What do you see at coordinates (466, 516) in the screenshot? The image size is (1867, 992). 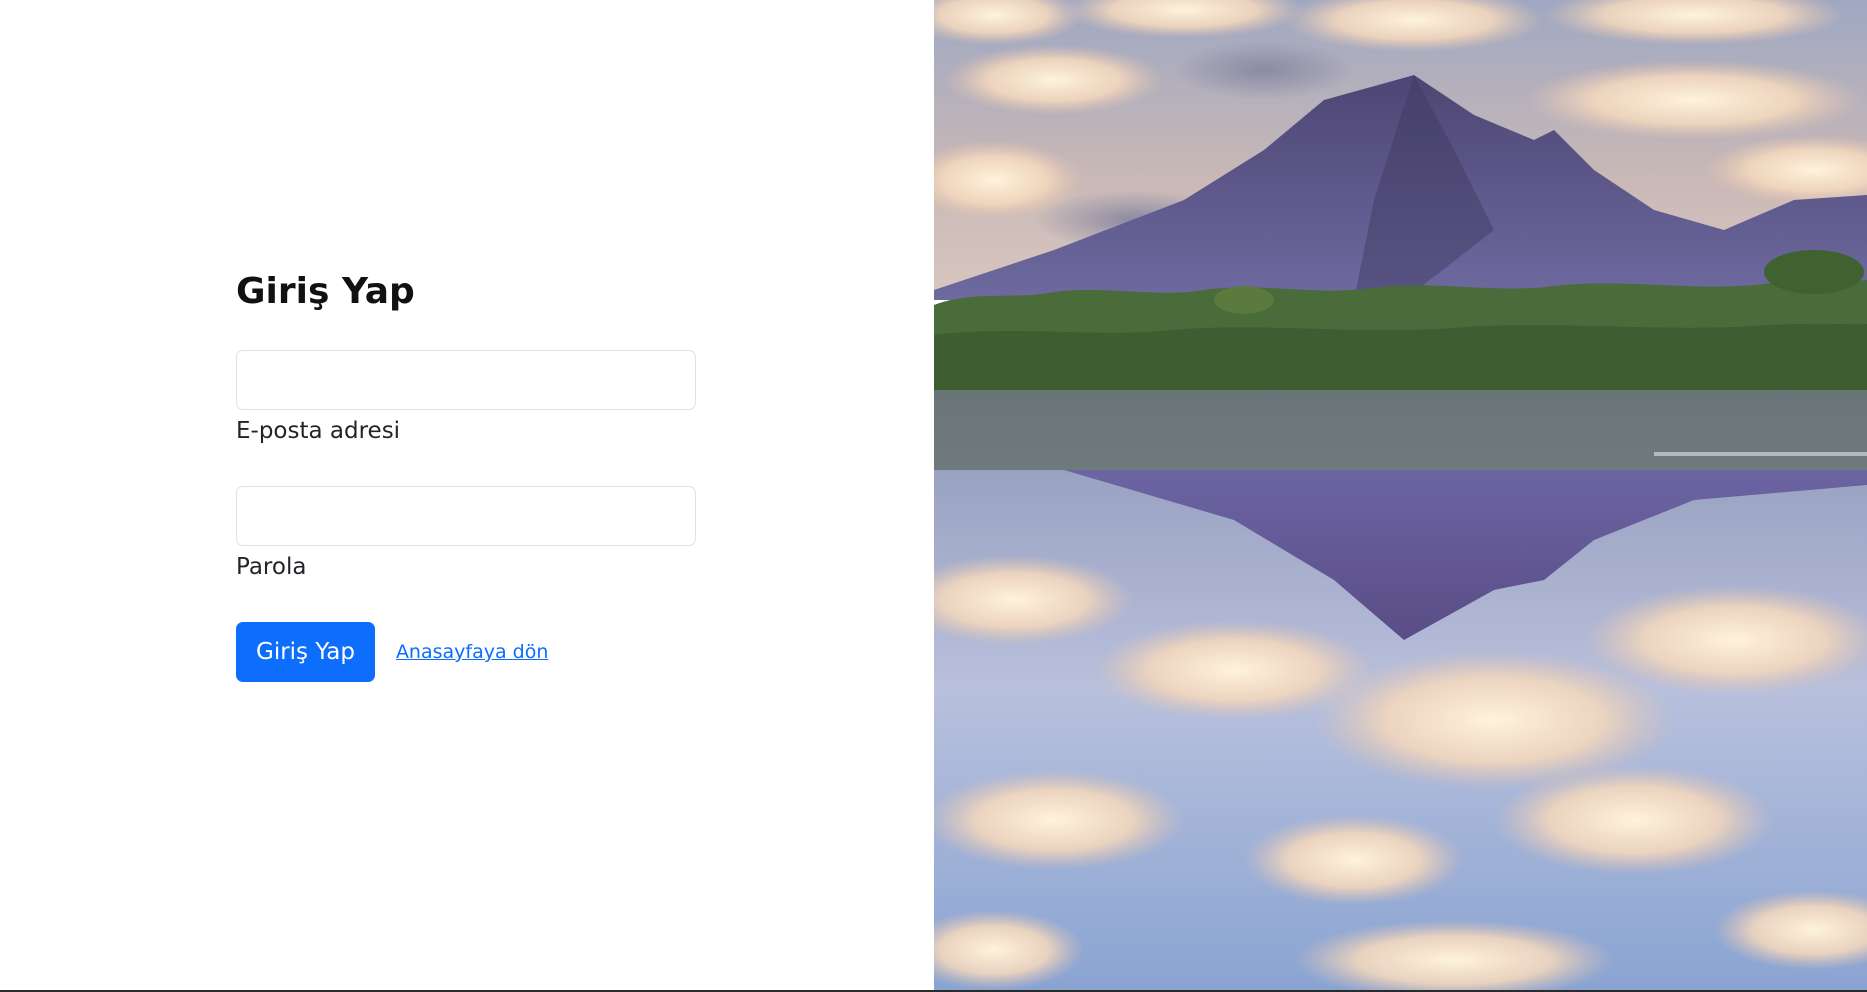 I see `password-input` at bounding box center [466, 516].